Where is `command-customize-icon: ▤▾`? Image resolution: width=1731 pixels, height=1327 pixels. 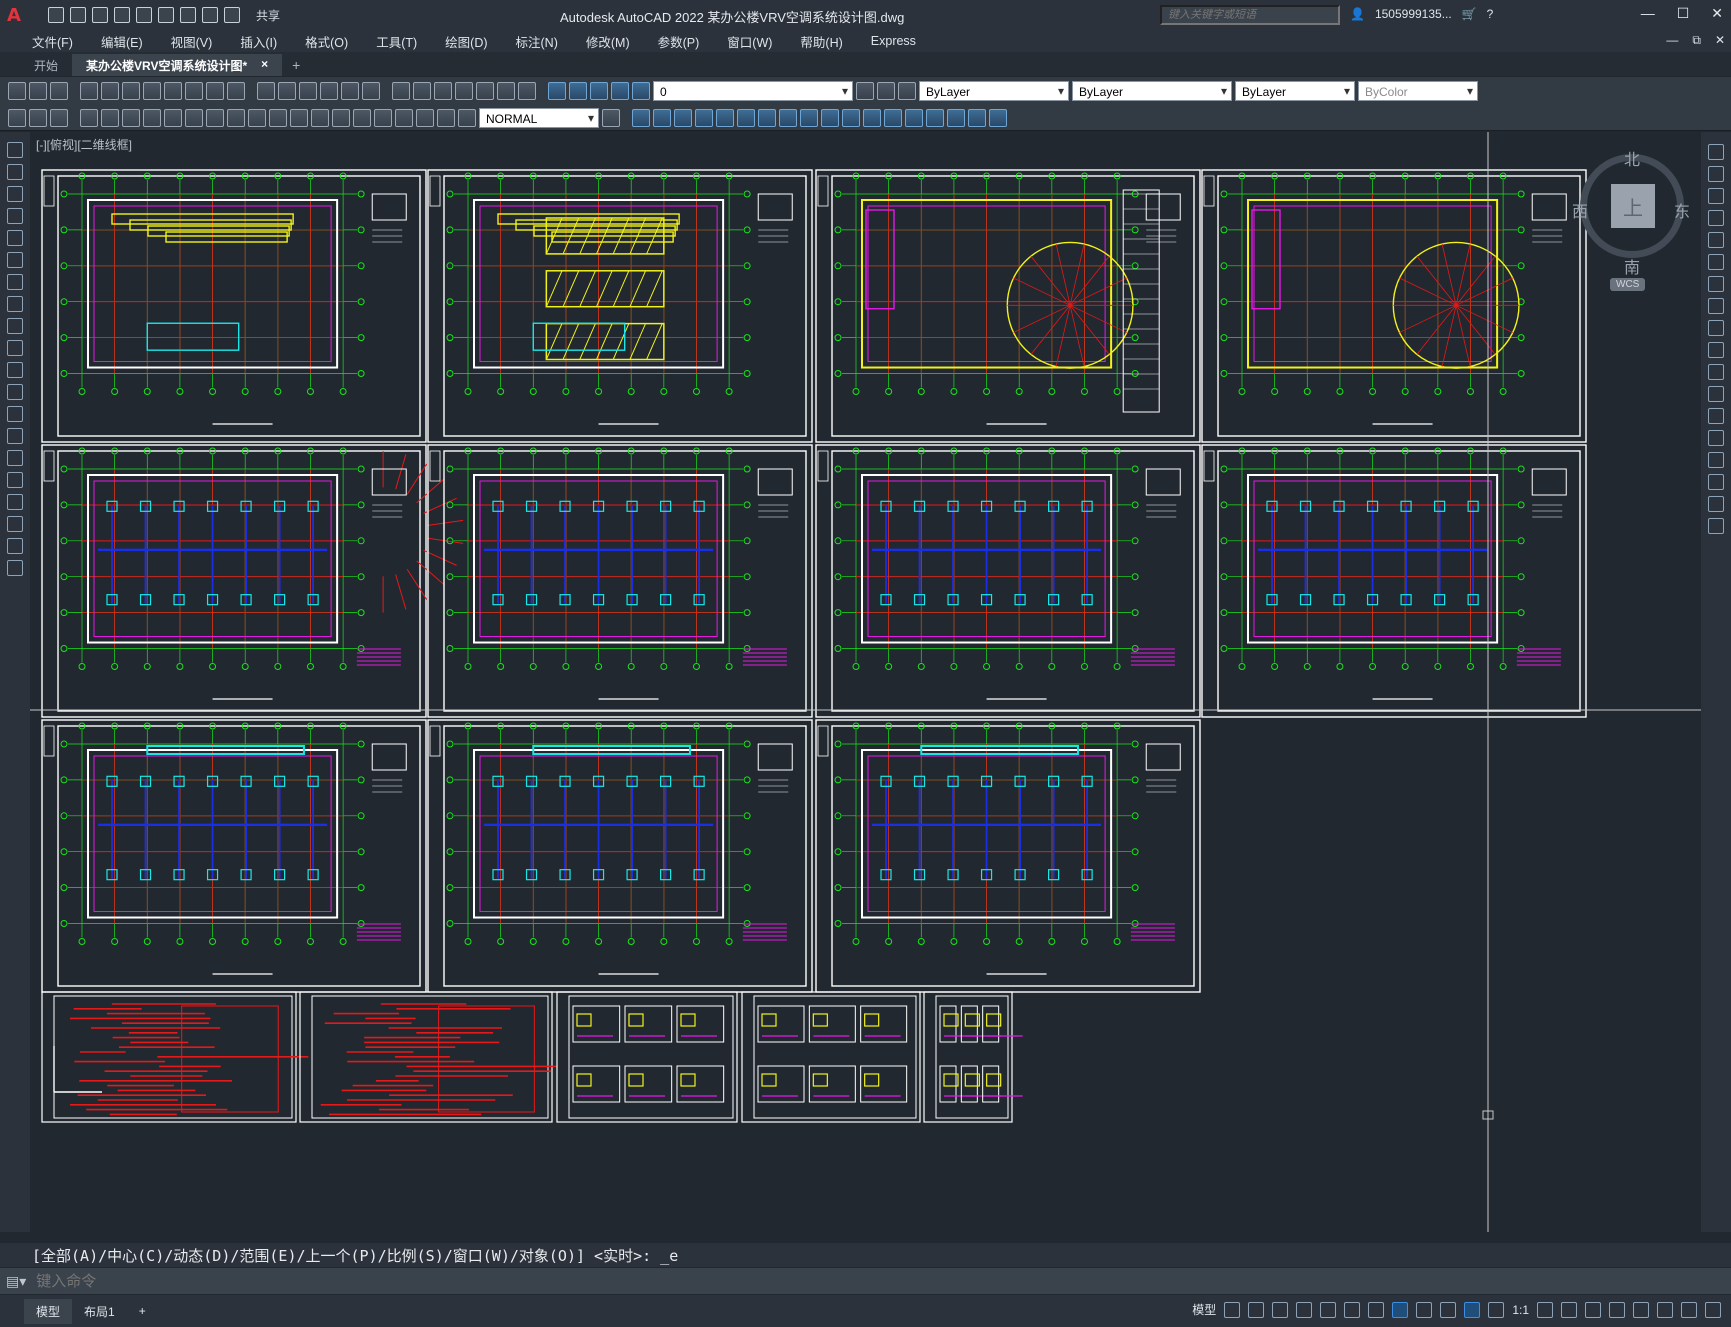
command-customize-icon: ▤▾ is located at coordinates (16, 1281).